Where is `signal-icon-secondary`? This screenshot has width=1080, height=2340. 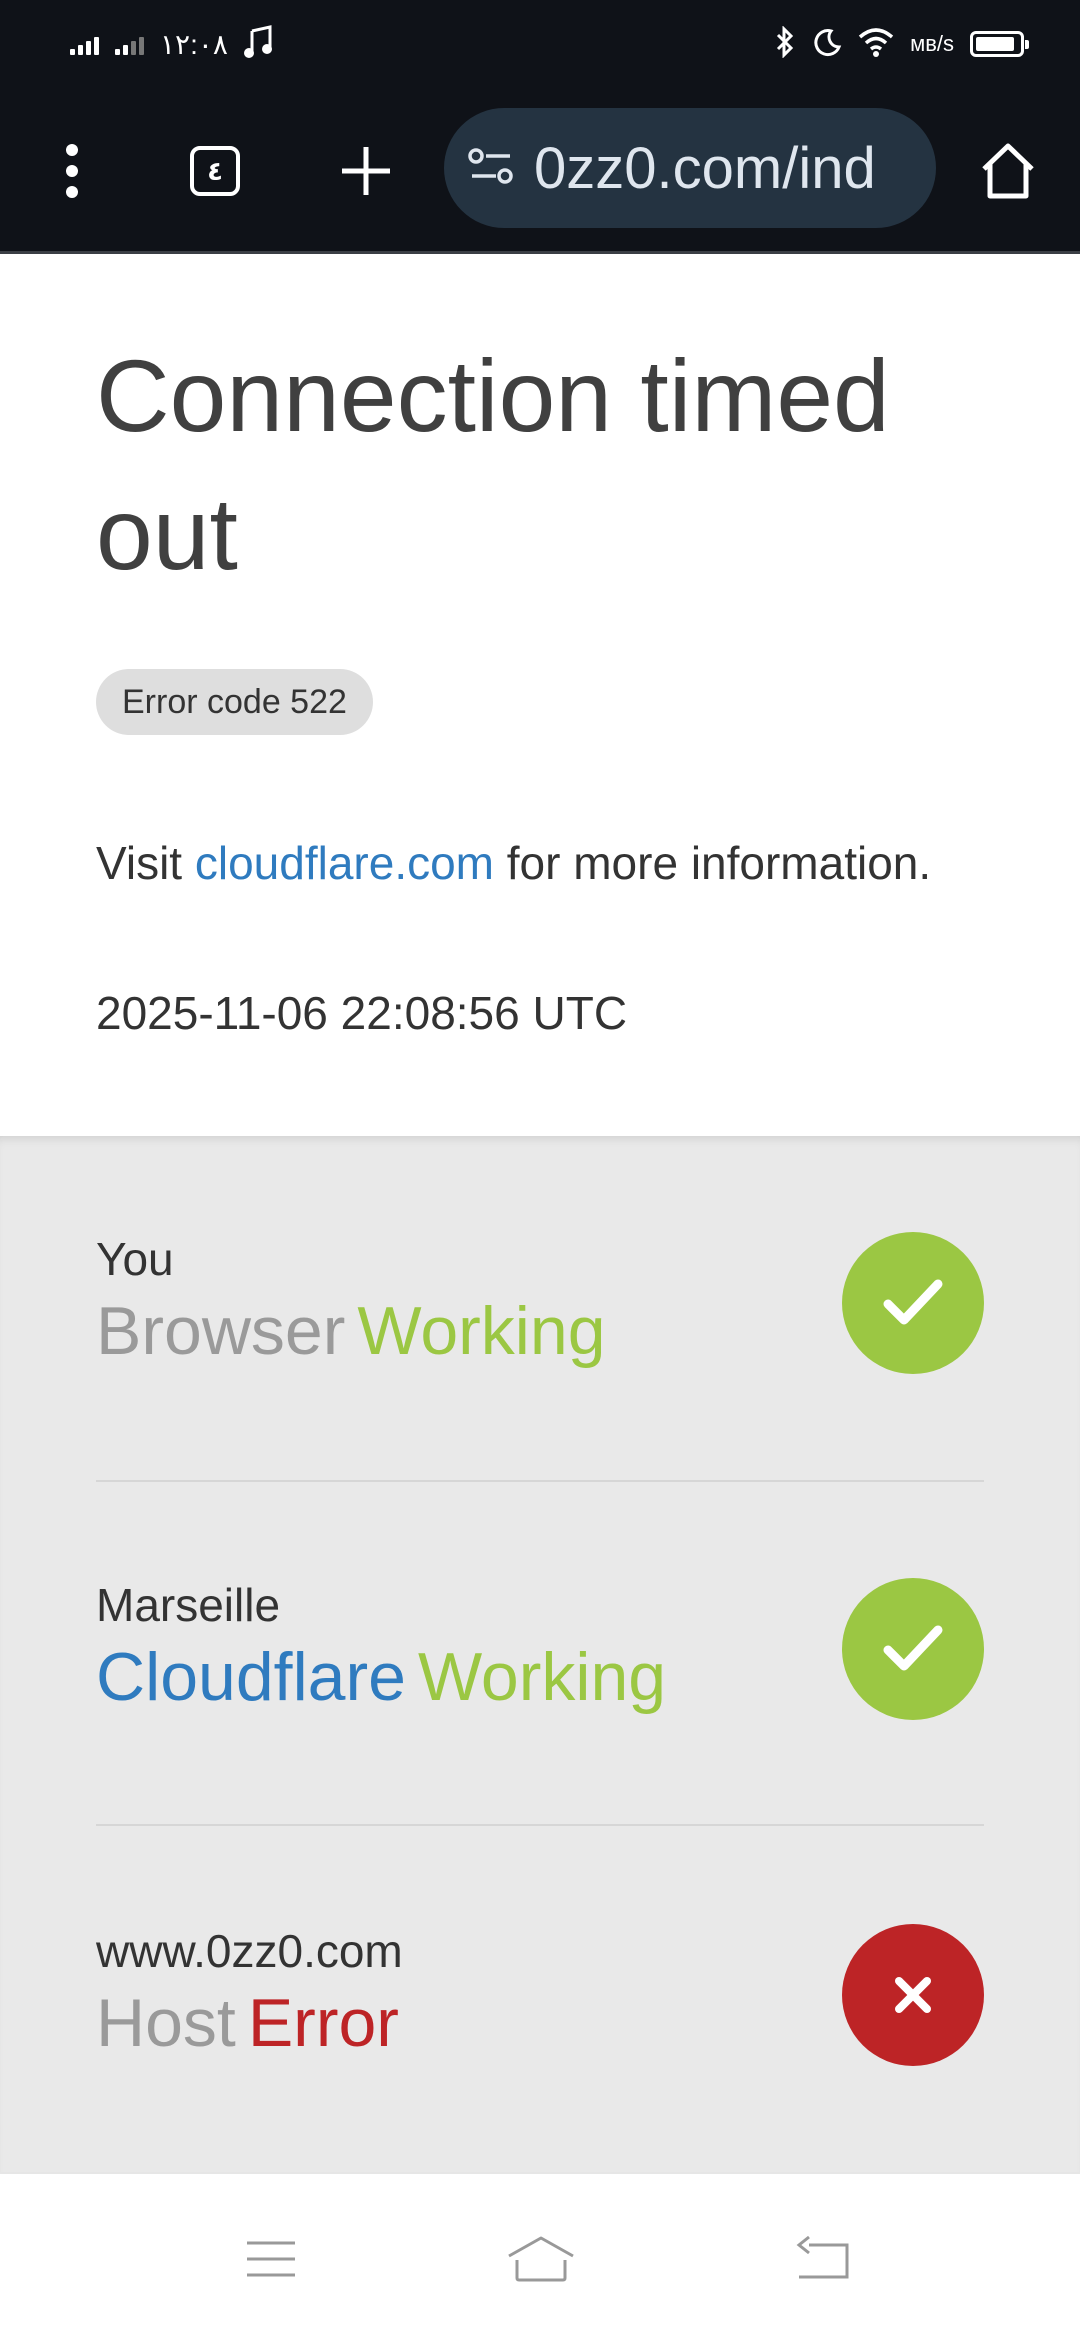 signal-icon-secondary is located at coordinates (129, 44).